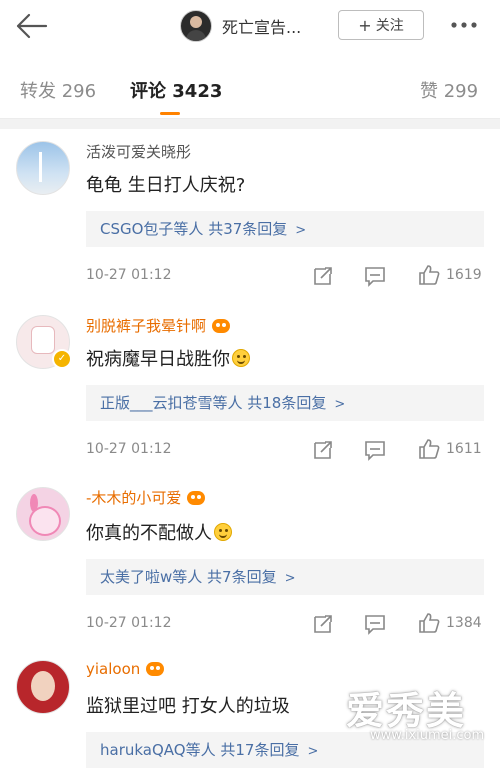 The width and height of the screenshot is (500, 778). What do you see at coordinates (365, 25) in the screenshot?
I see `plus-icon: +` at bounding box center [365, 25].